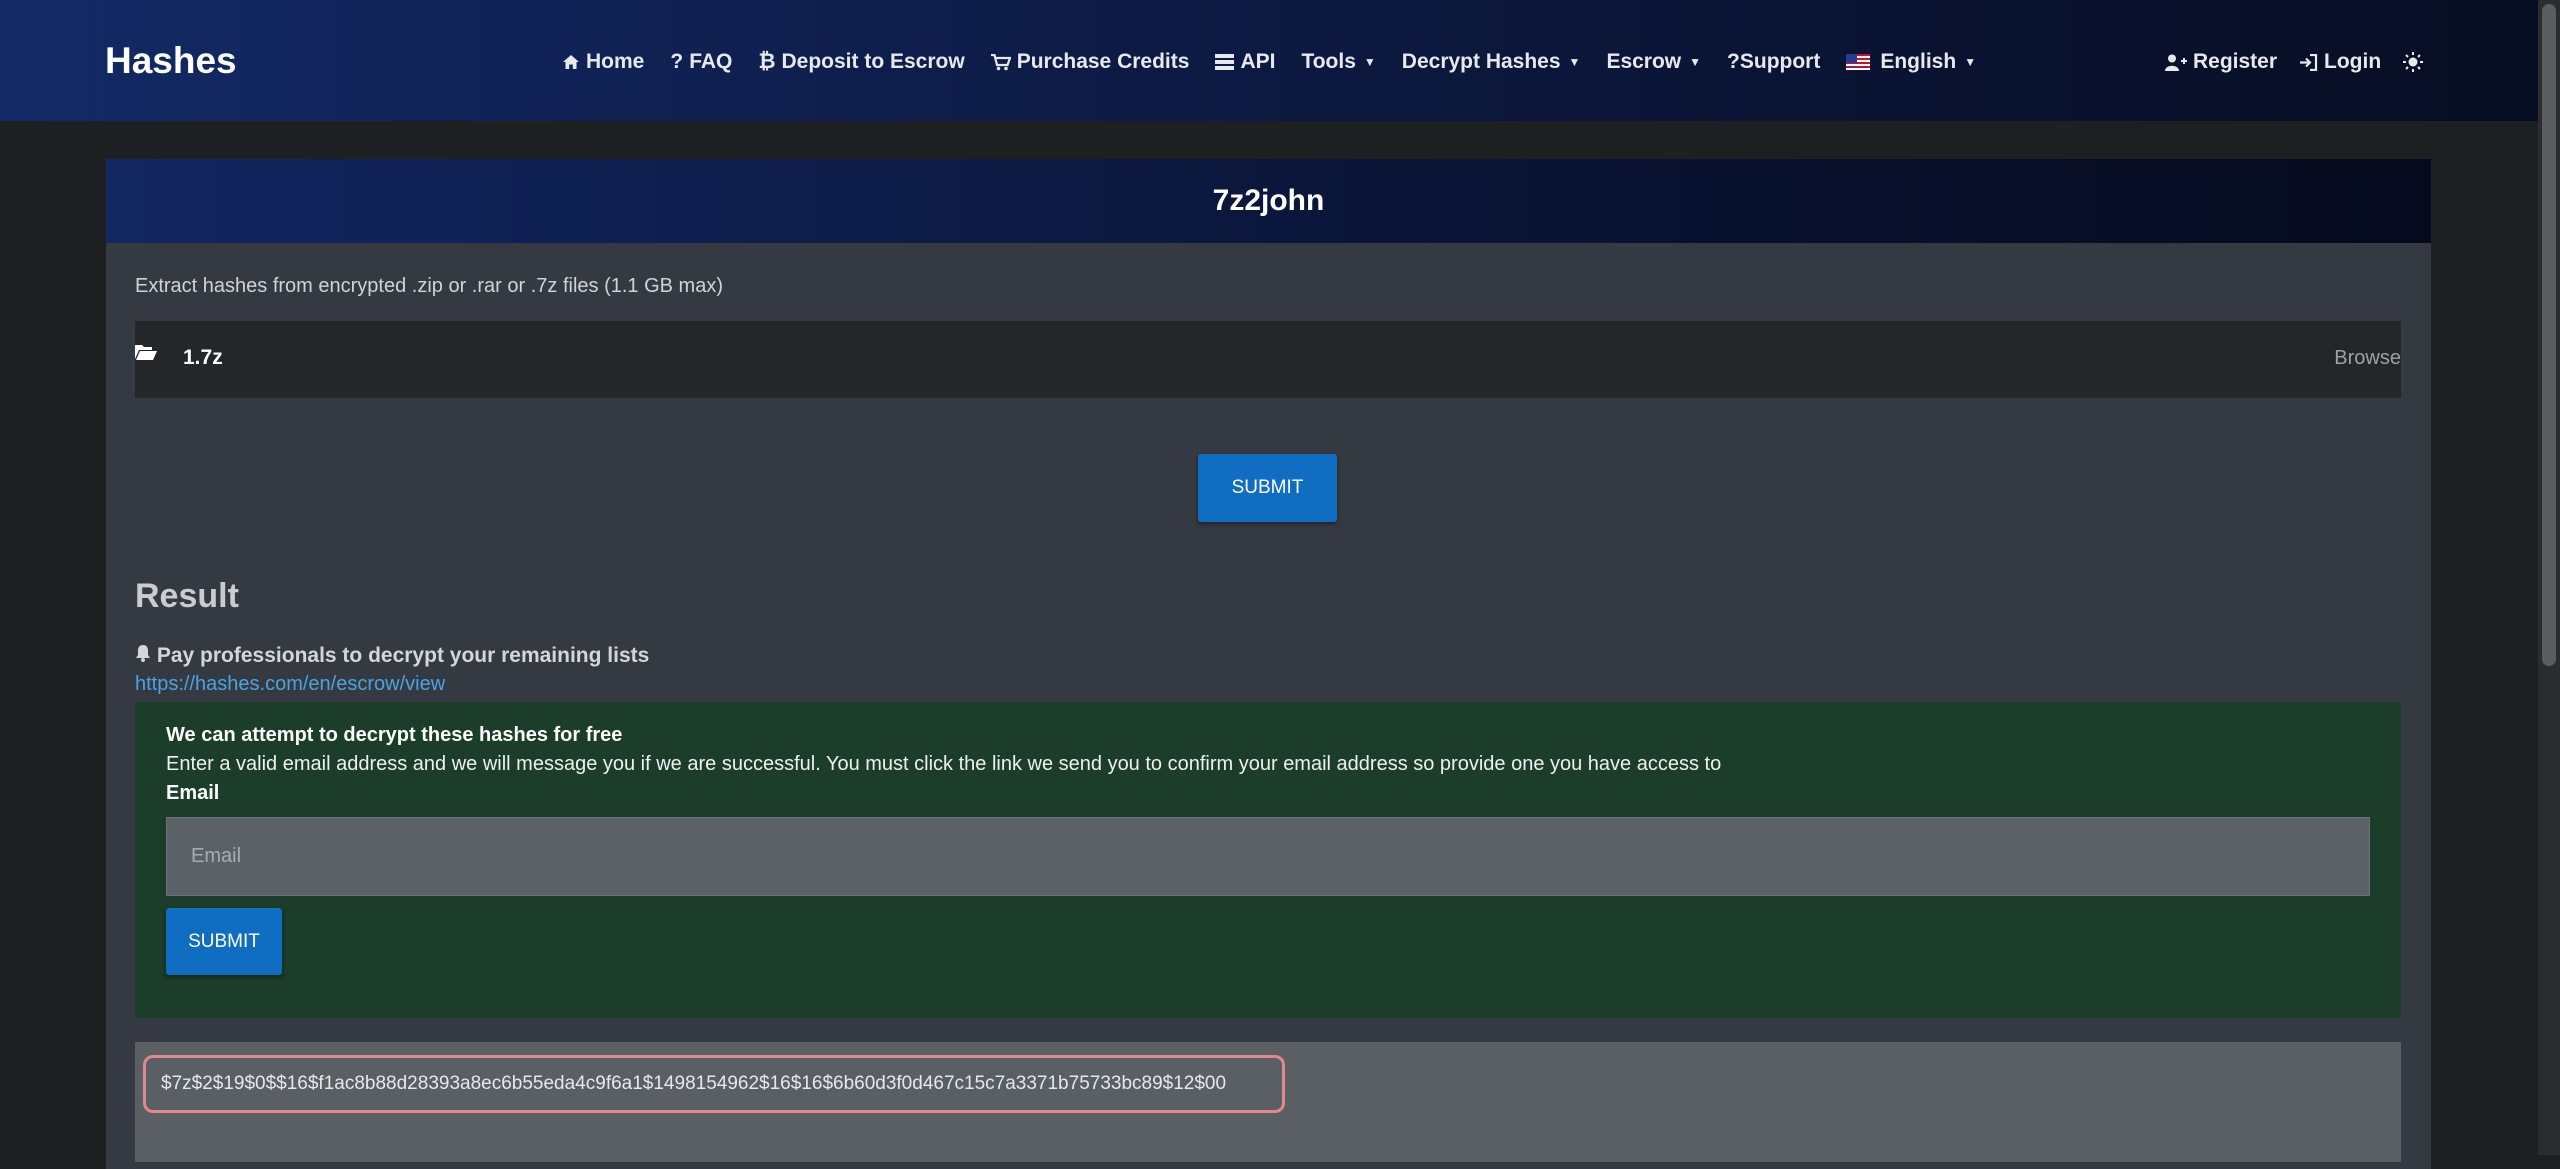 The width and height of the screenshot is (2560, 1169). What do you see at coordinates (615, 61) in the screenshot?
I see `nav-home-label: Home` at bounding box center [615, 61].